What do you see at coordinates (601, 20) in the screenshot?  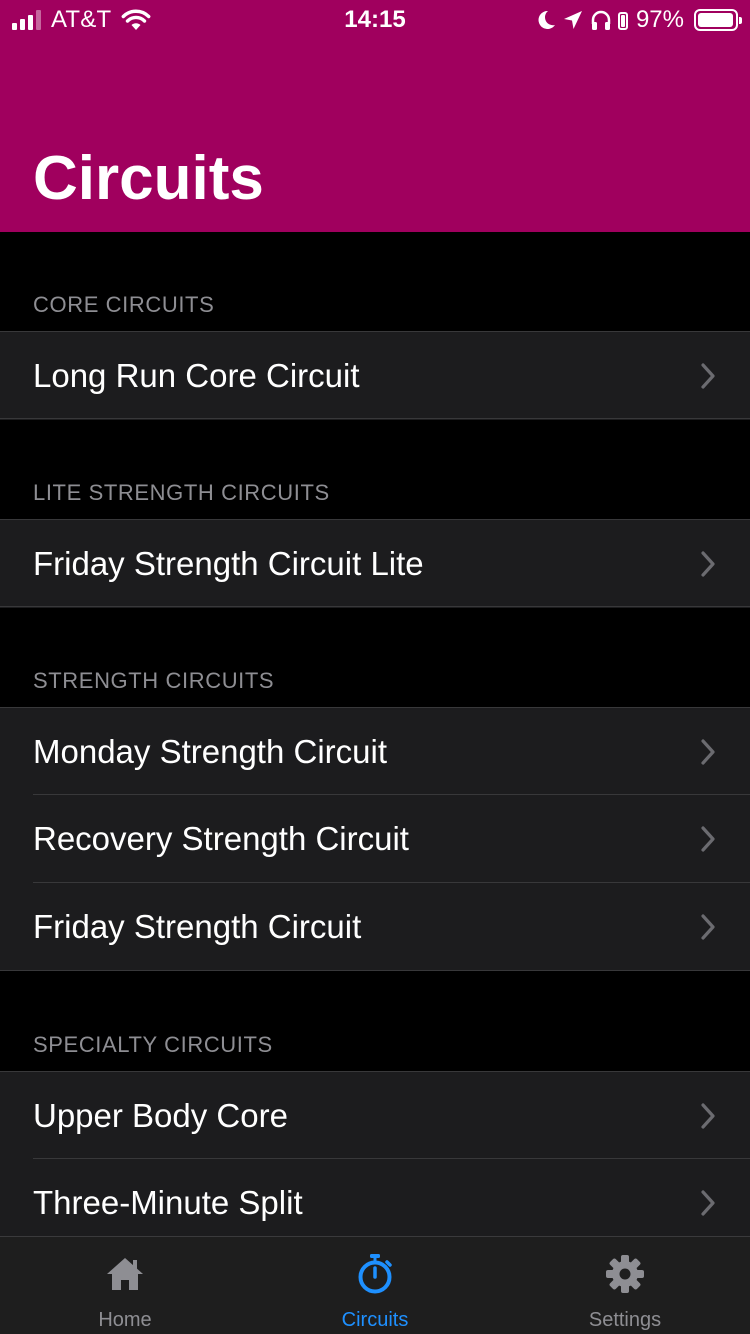 I see `headphones-icon` at bounding box center [601, 20].